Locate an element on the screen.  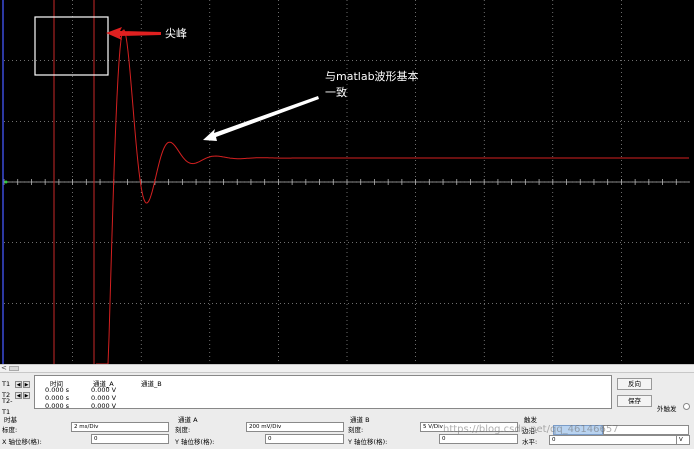
channel-a-title: 通道 A is located at coordinates (188, 420).